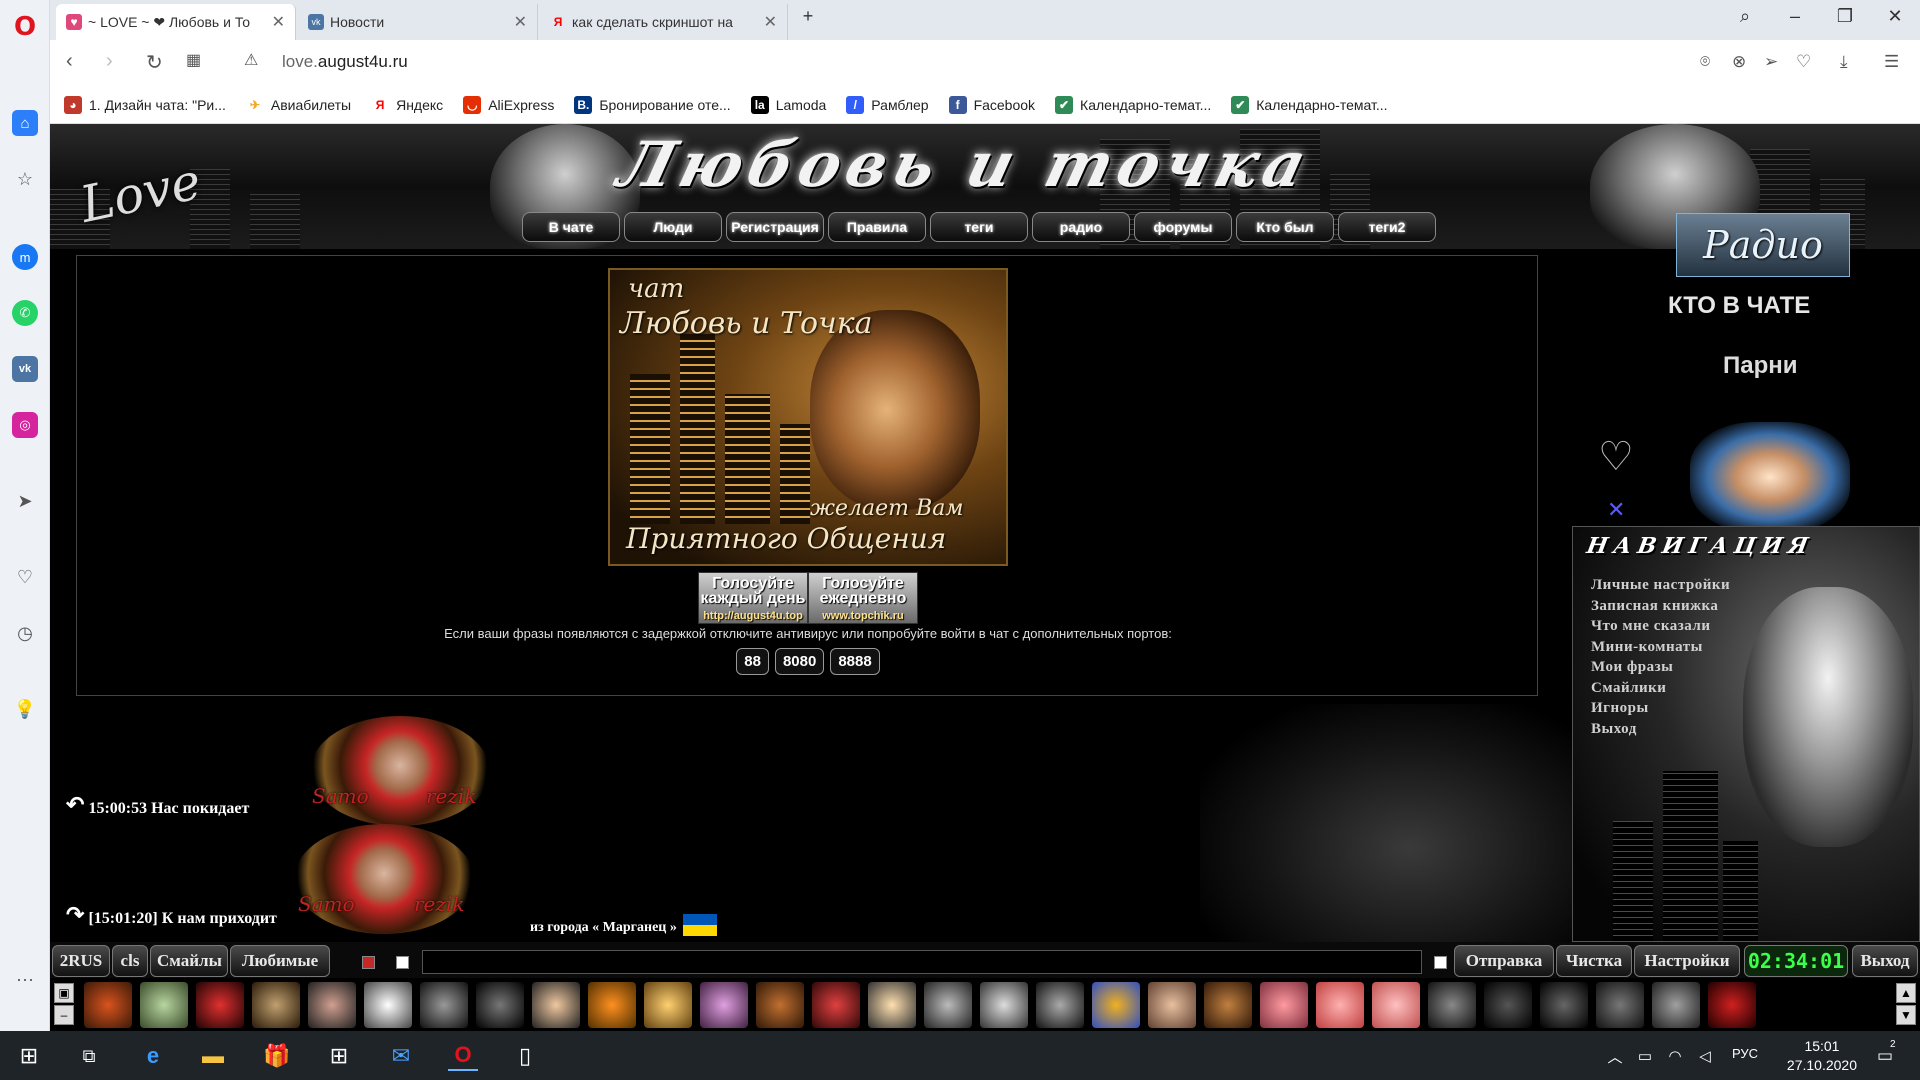  I want to click on back-icon: ‹, so click(69, 61).